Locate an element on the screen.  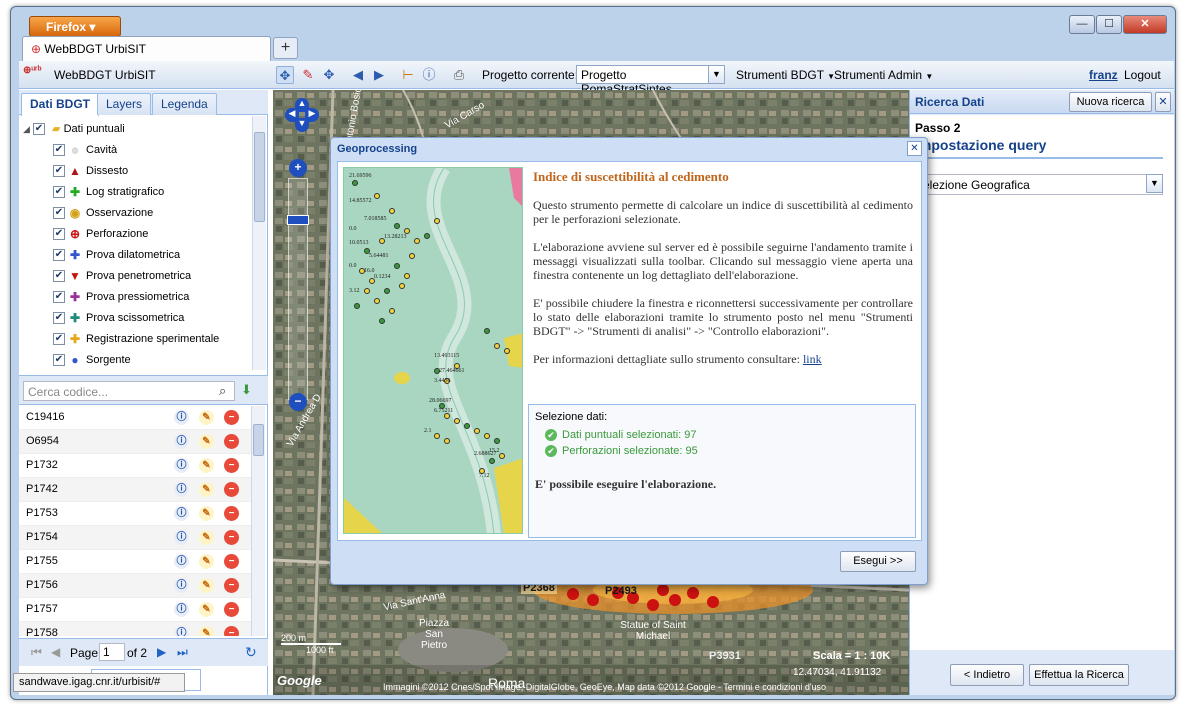
layer-row: ✔ ✚ Prova pressiometrica is located at coordinates (121, 298).